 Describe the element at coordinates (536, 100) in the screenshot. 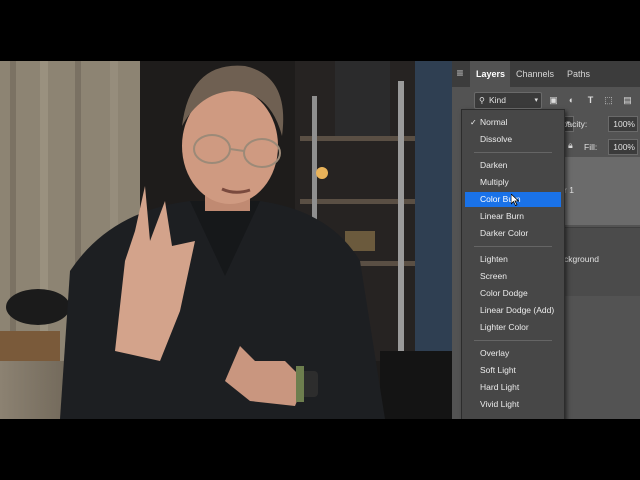

I see `chevron-down-icon: ▾` at that location.